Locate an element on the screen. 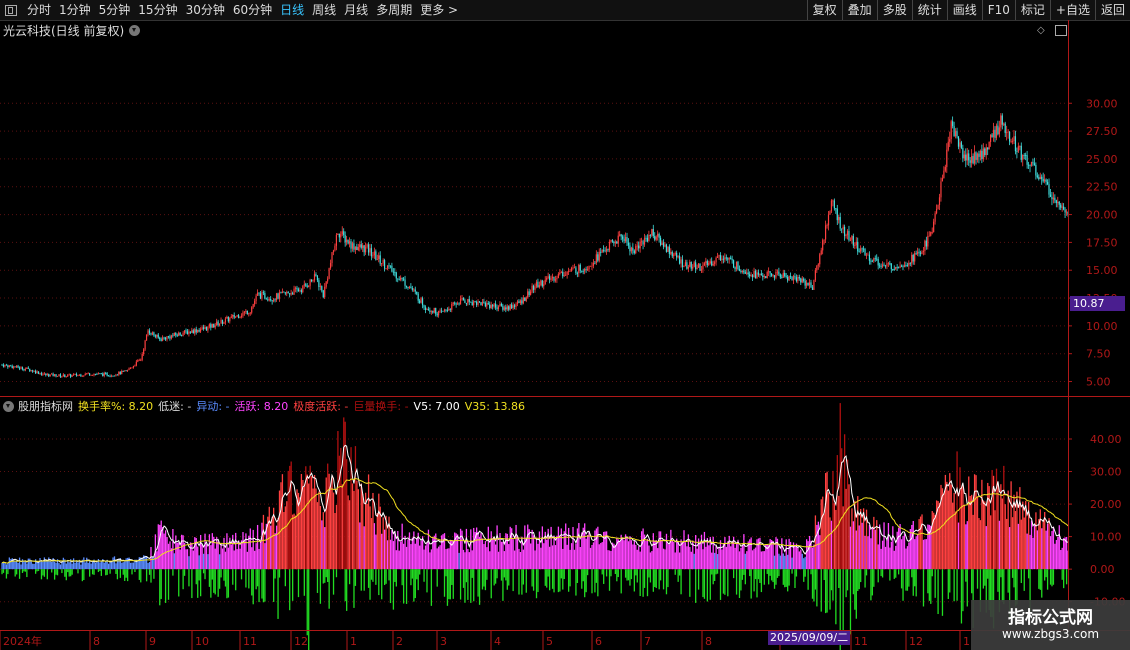 Image resolution: width=1130 pixels, height=650 pixels. toolbar-button-1: 叠加 is located at coordinates (859, 10).